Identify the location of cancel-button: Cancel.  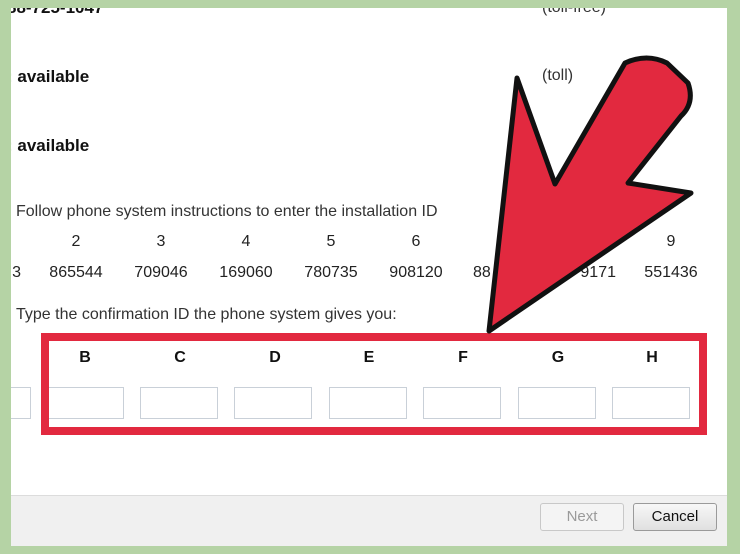
(675, 517).